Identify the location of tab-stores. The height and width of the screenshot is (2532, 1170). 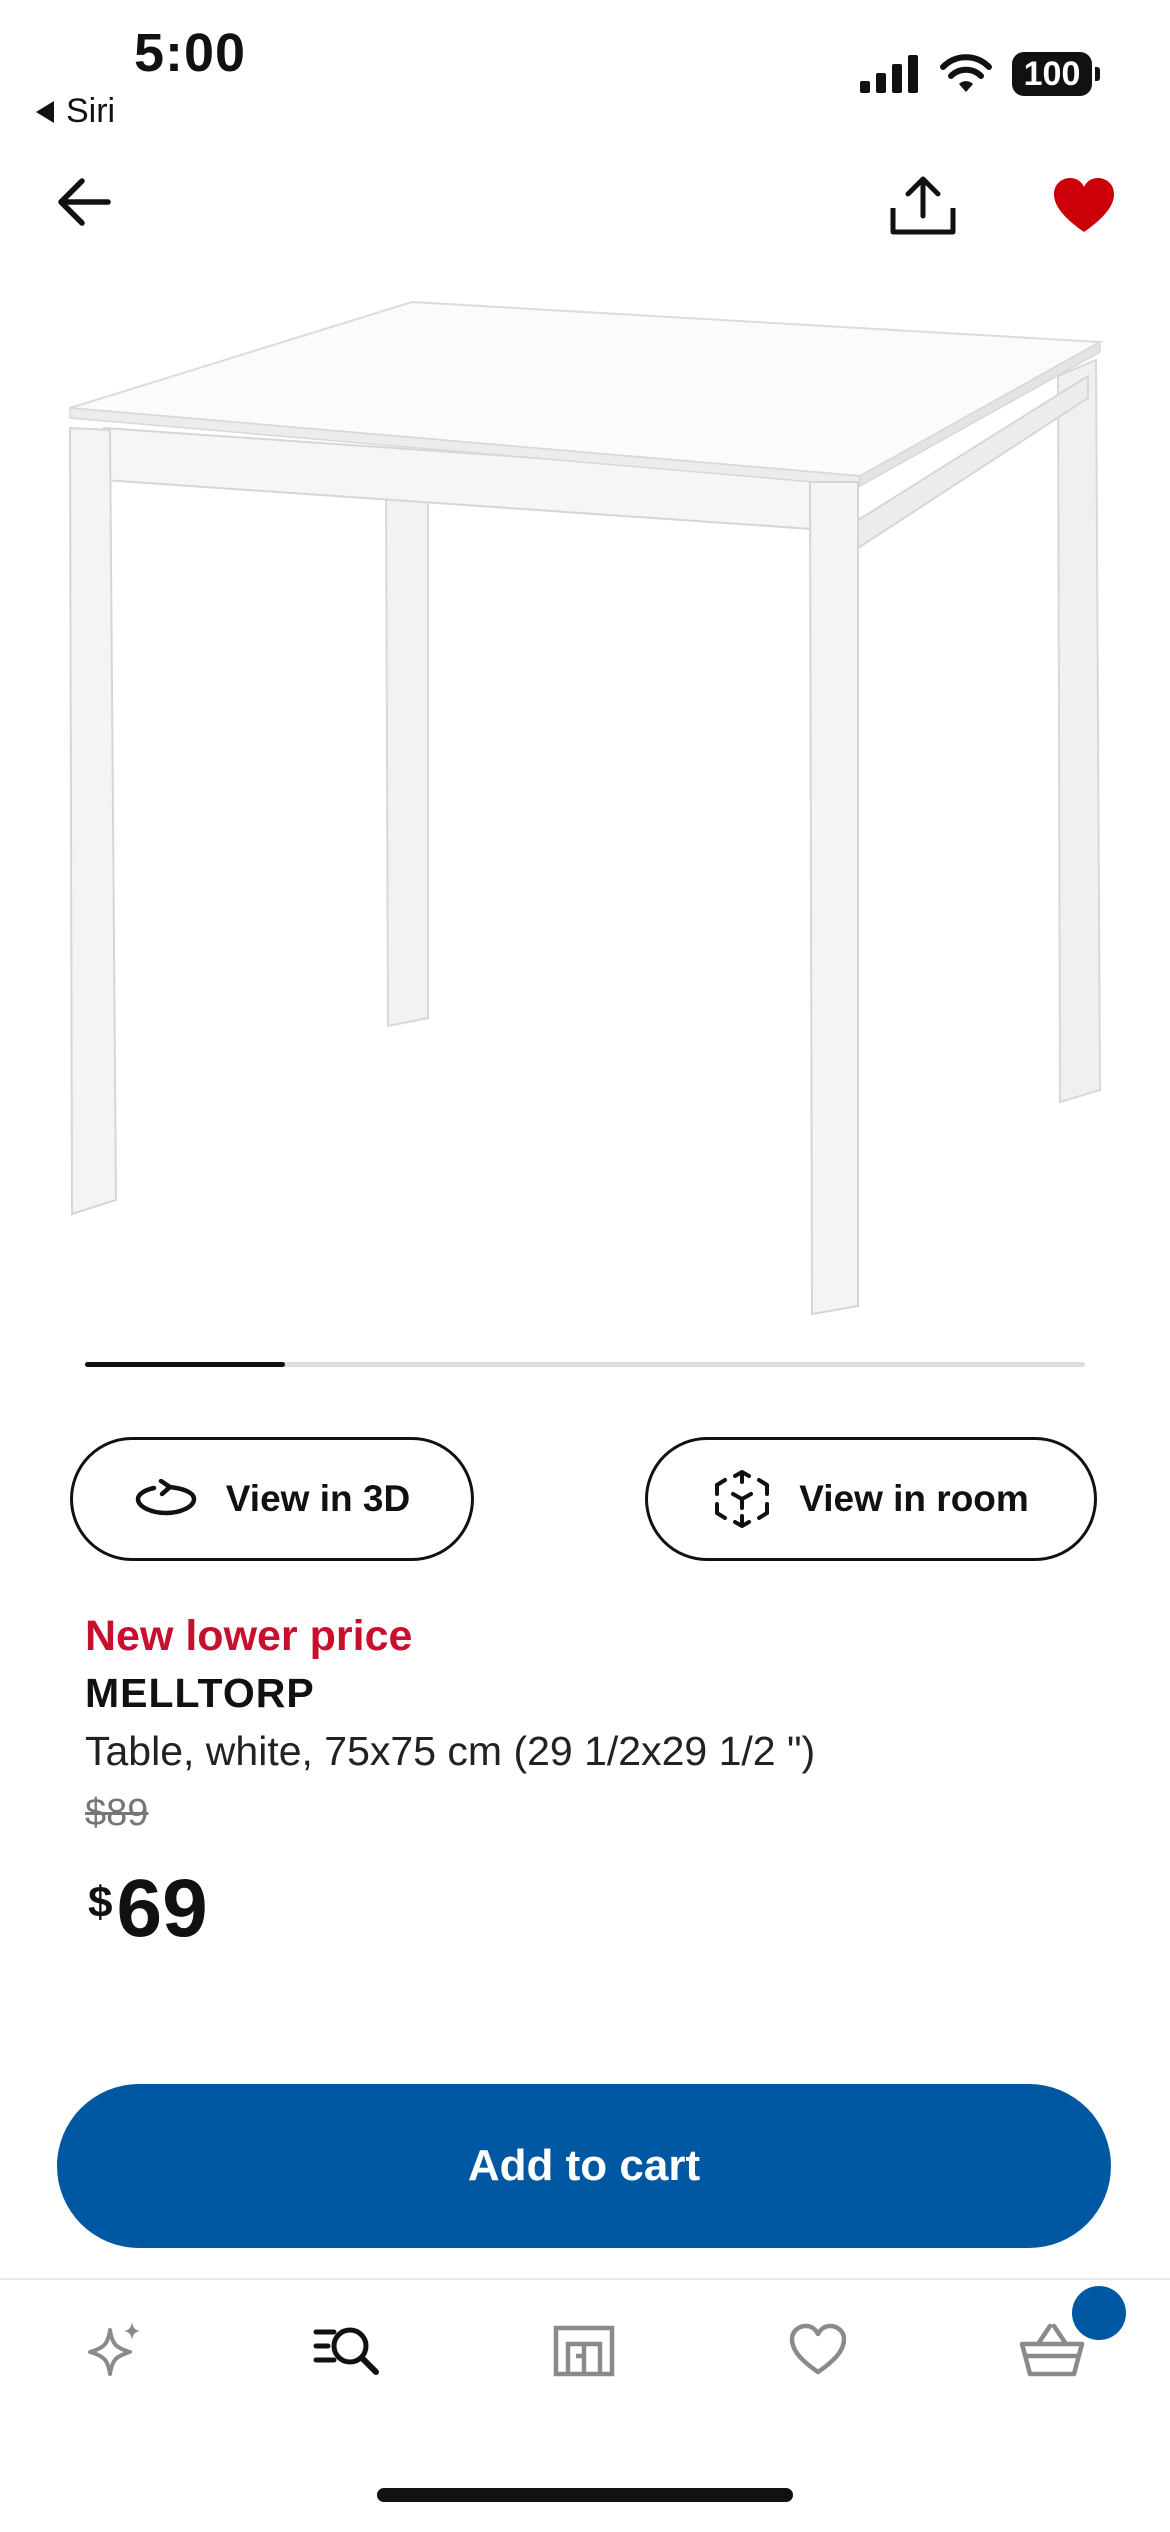
(584, 2350).